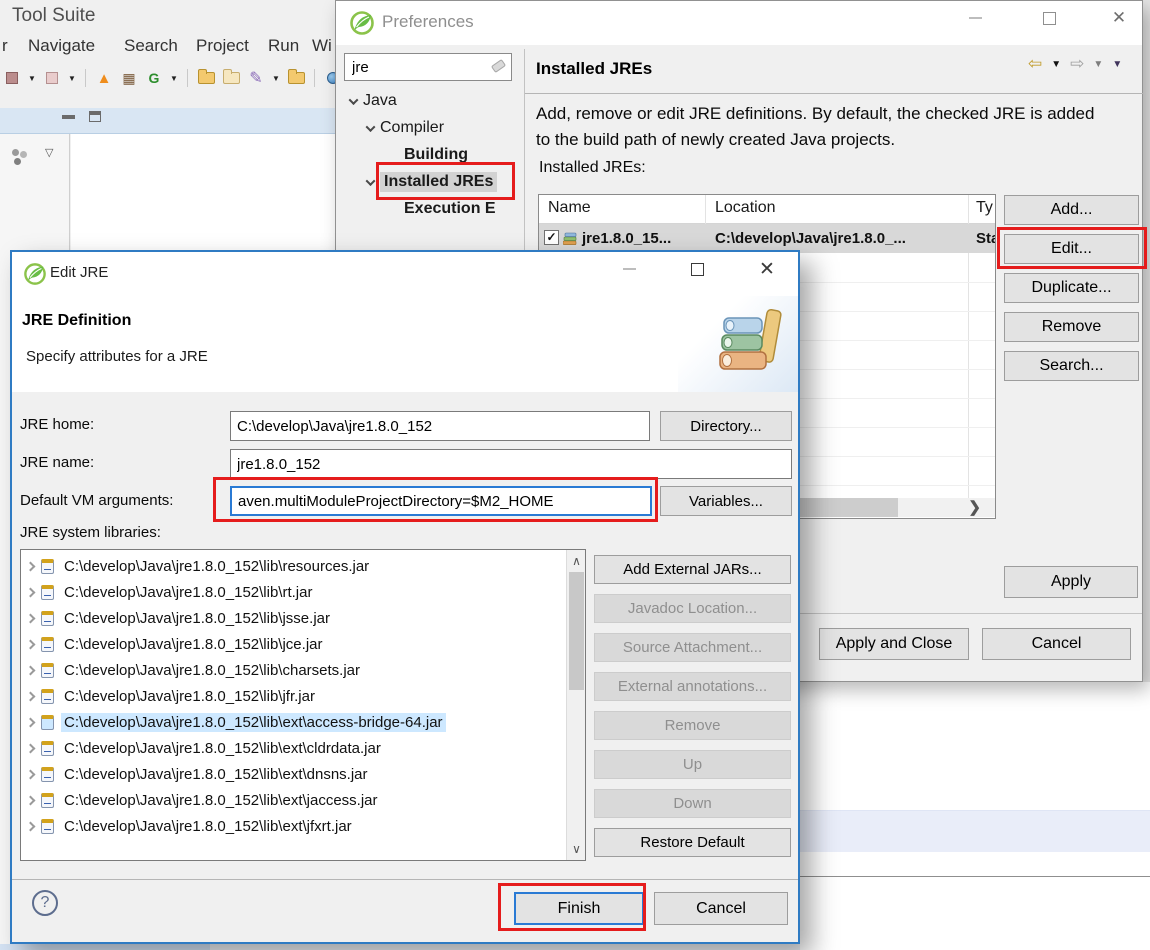  I want to click on update-icon: G, so click(154, 78).